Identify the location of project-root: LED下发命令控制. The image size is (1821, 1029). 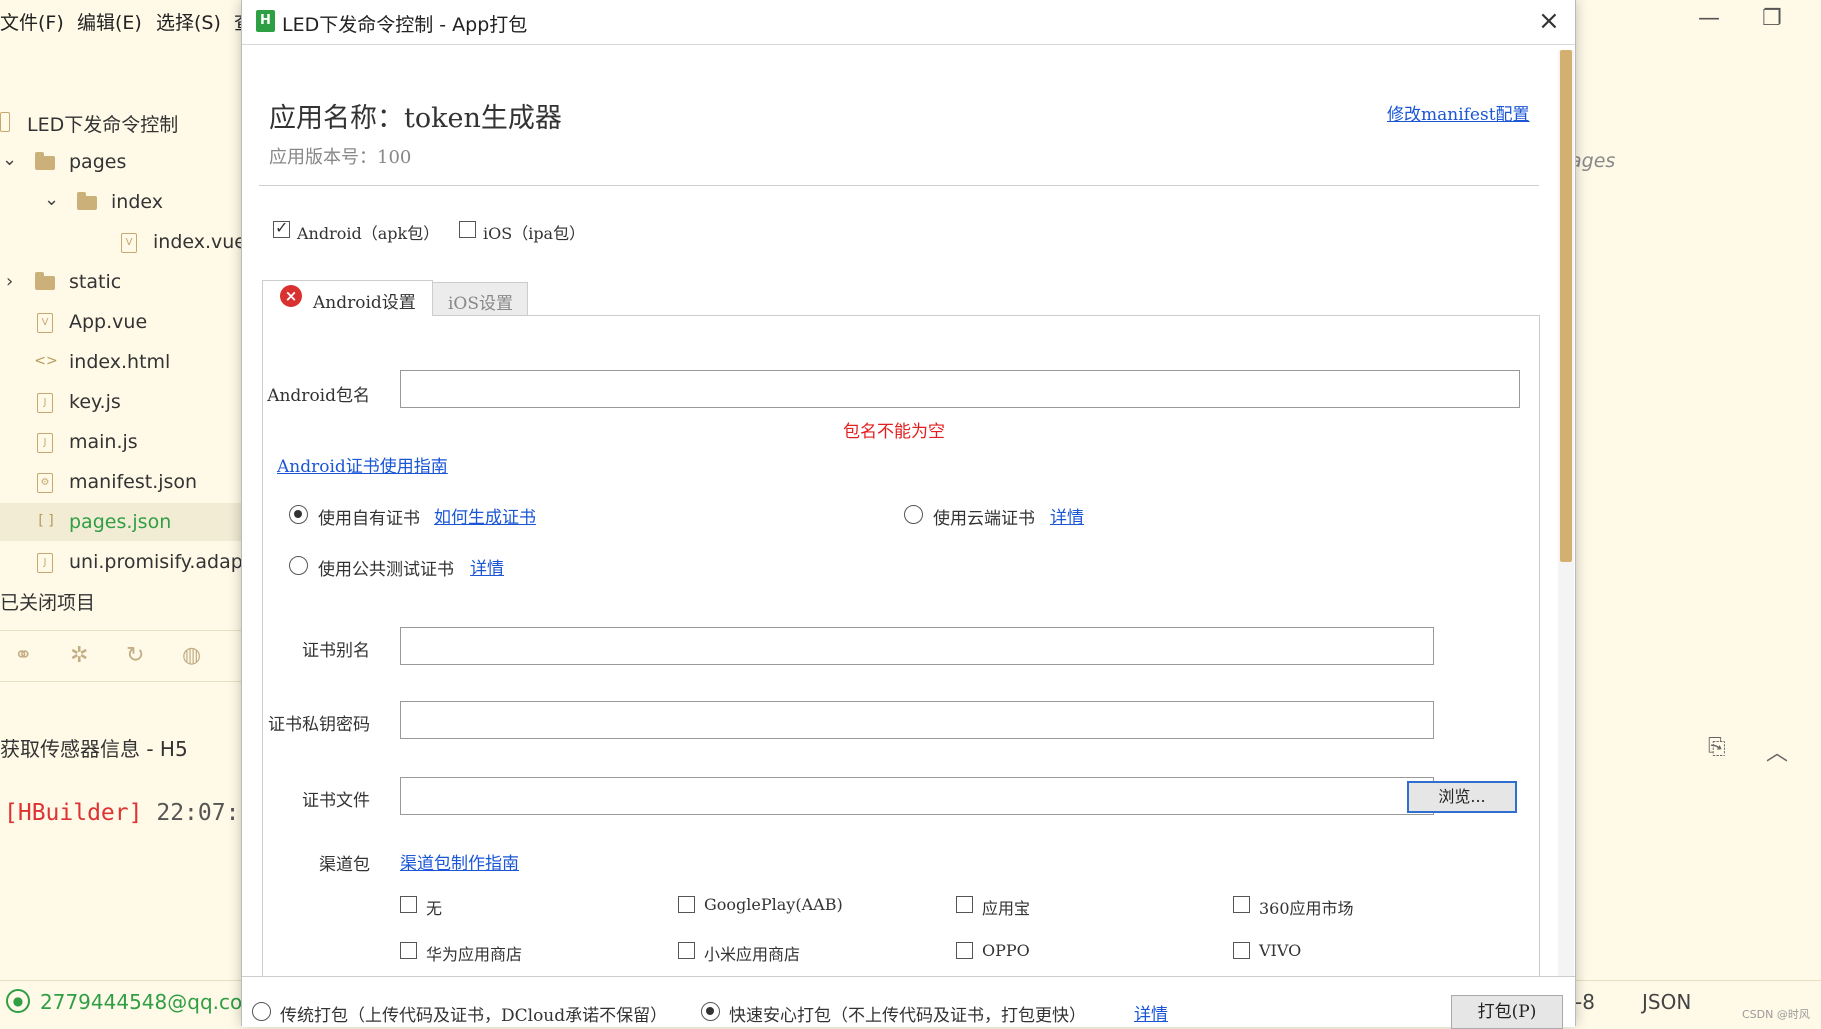
(120, 121).